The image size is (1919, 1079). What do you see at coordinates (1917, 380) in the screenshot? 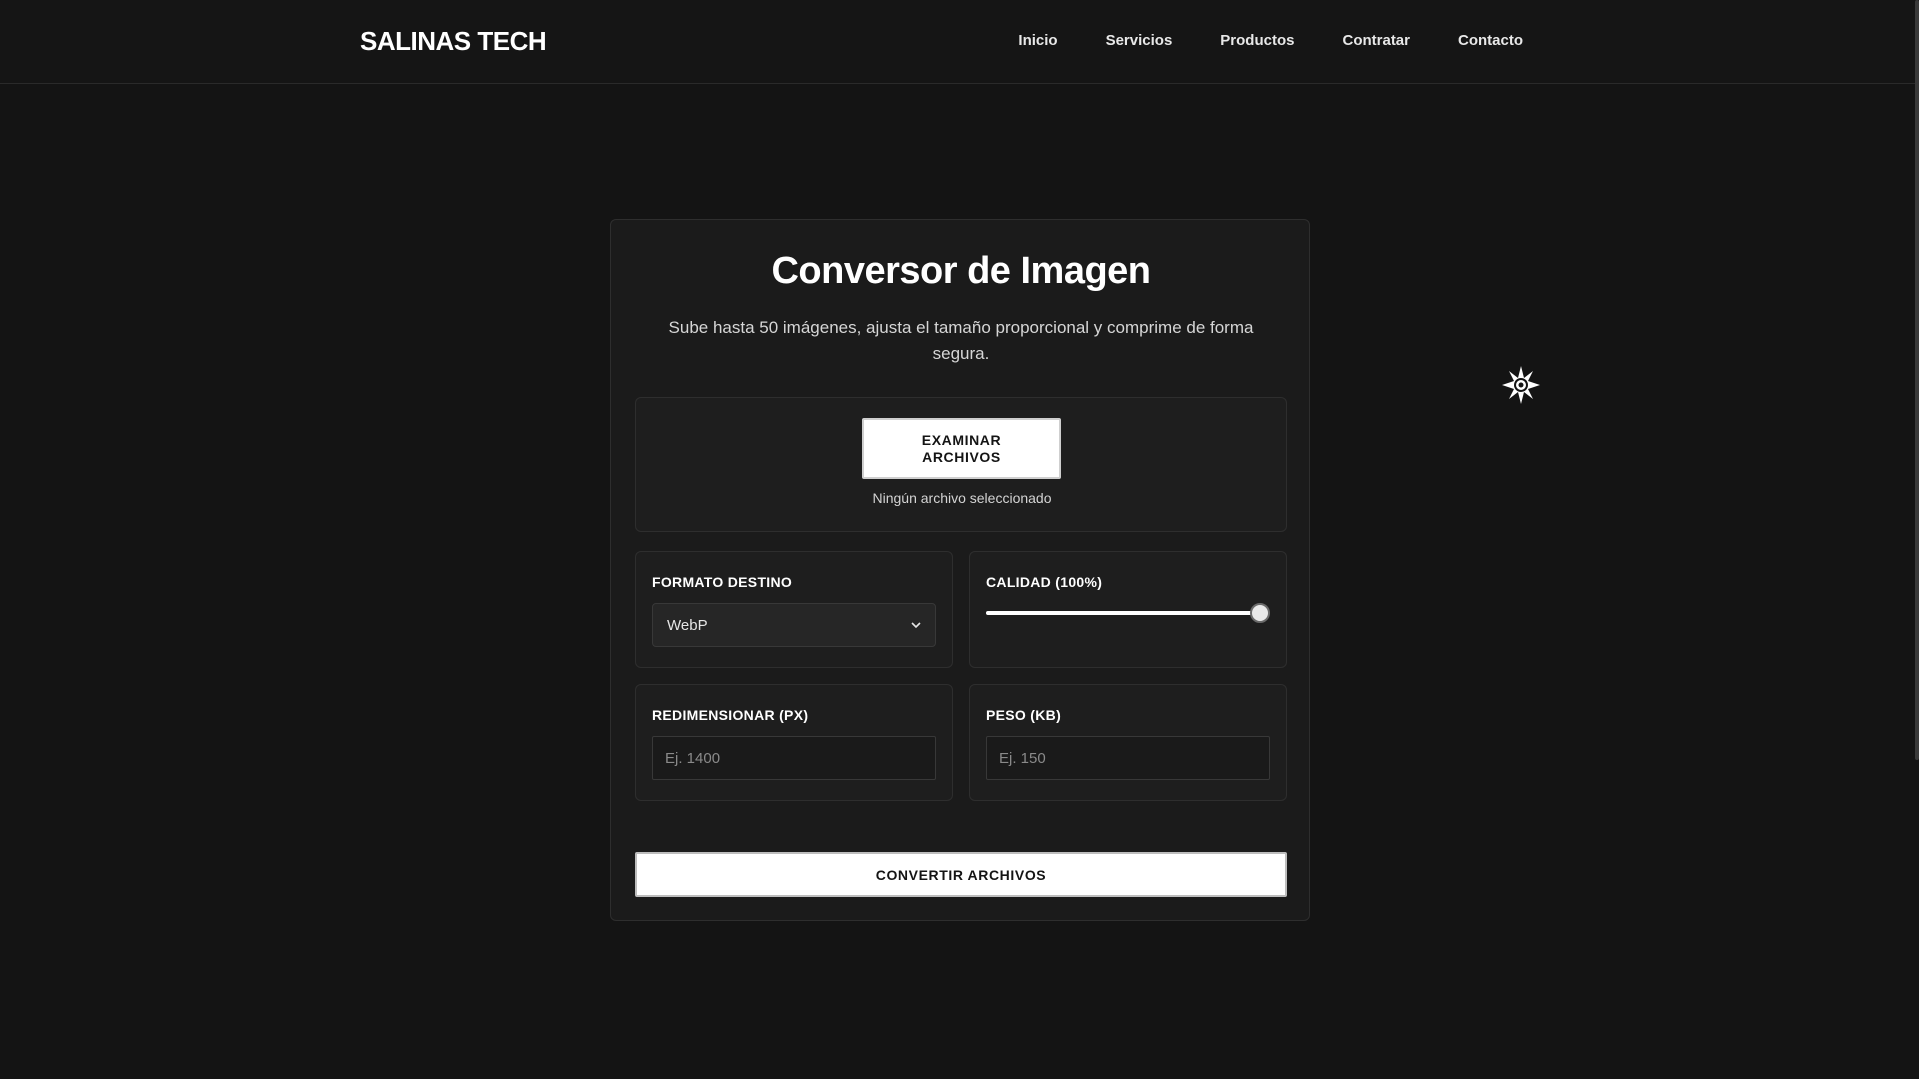
I see `page-scrollbar` at bounding box center [1917, 380].